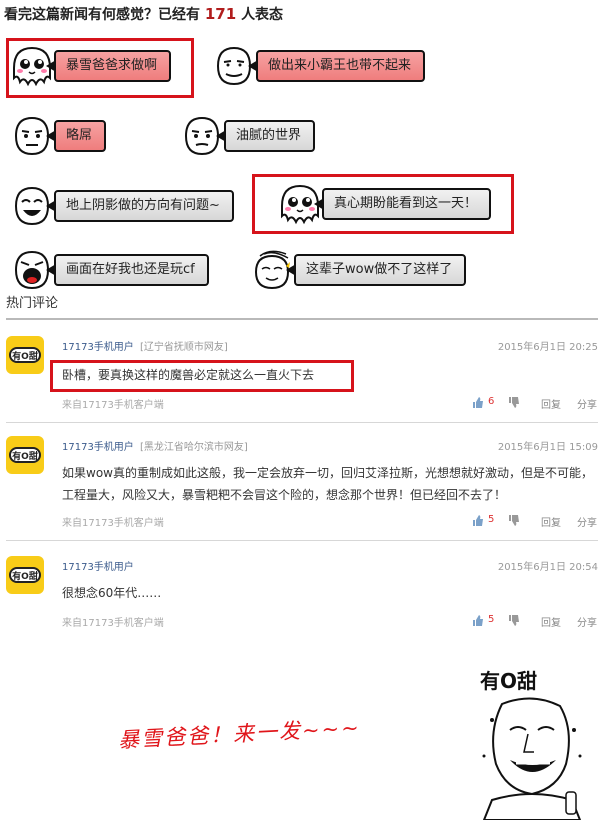 This screenshot has height=820, width=600. I want to click on like-count: 6, so click(491, 401).